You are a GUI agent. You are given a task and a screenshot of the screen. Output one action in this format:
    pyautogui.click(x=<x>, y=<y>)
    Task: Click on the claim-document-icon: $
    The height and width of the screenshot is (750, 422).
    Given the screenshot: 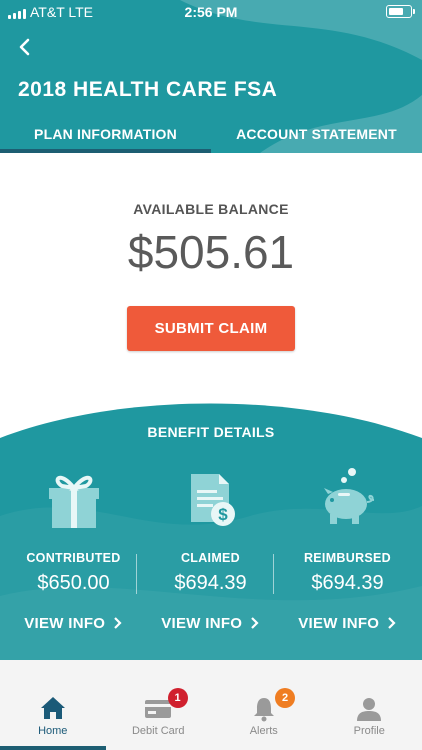 What is the action you would take?
    pyautogui.click(x=210, y=498)
    